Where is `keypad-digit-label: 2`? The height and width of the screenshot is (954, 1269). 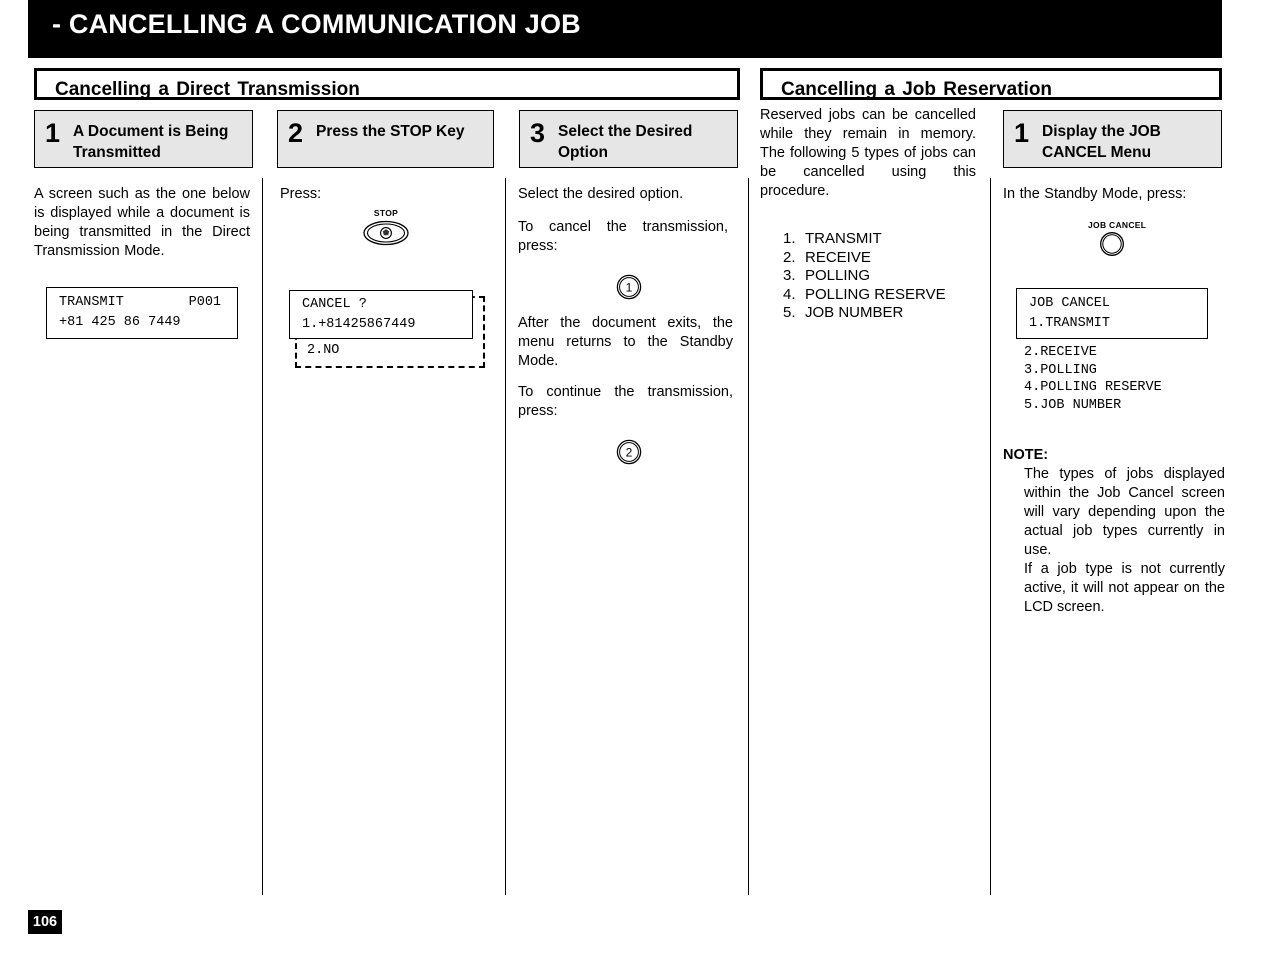 keypad-digit-label: 2 is located at coordinates (629, 453).